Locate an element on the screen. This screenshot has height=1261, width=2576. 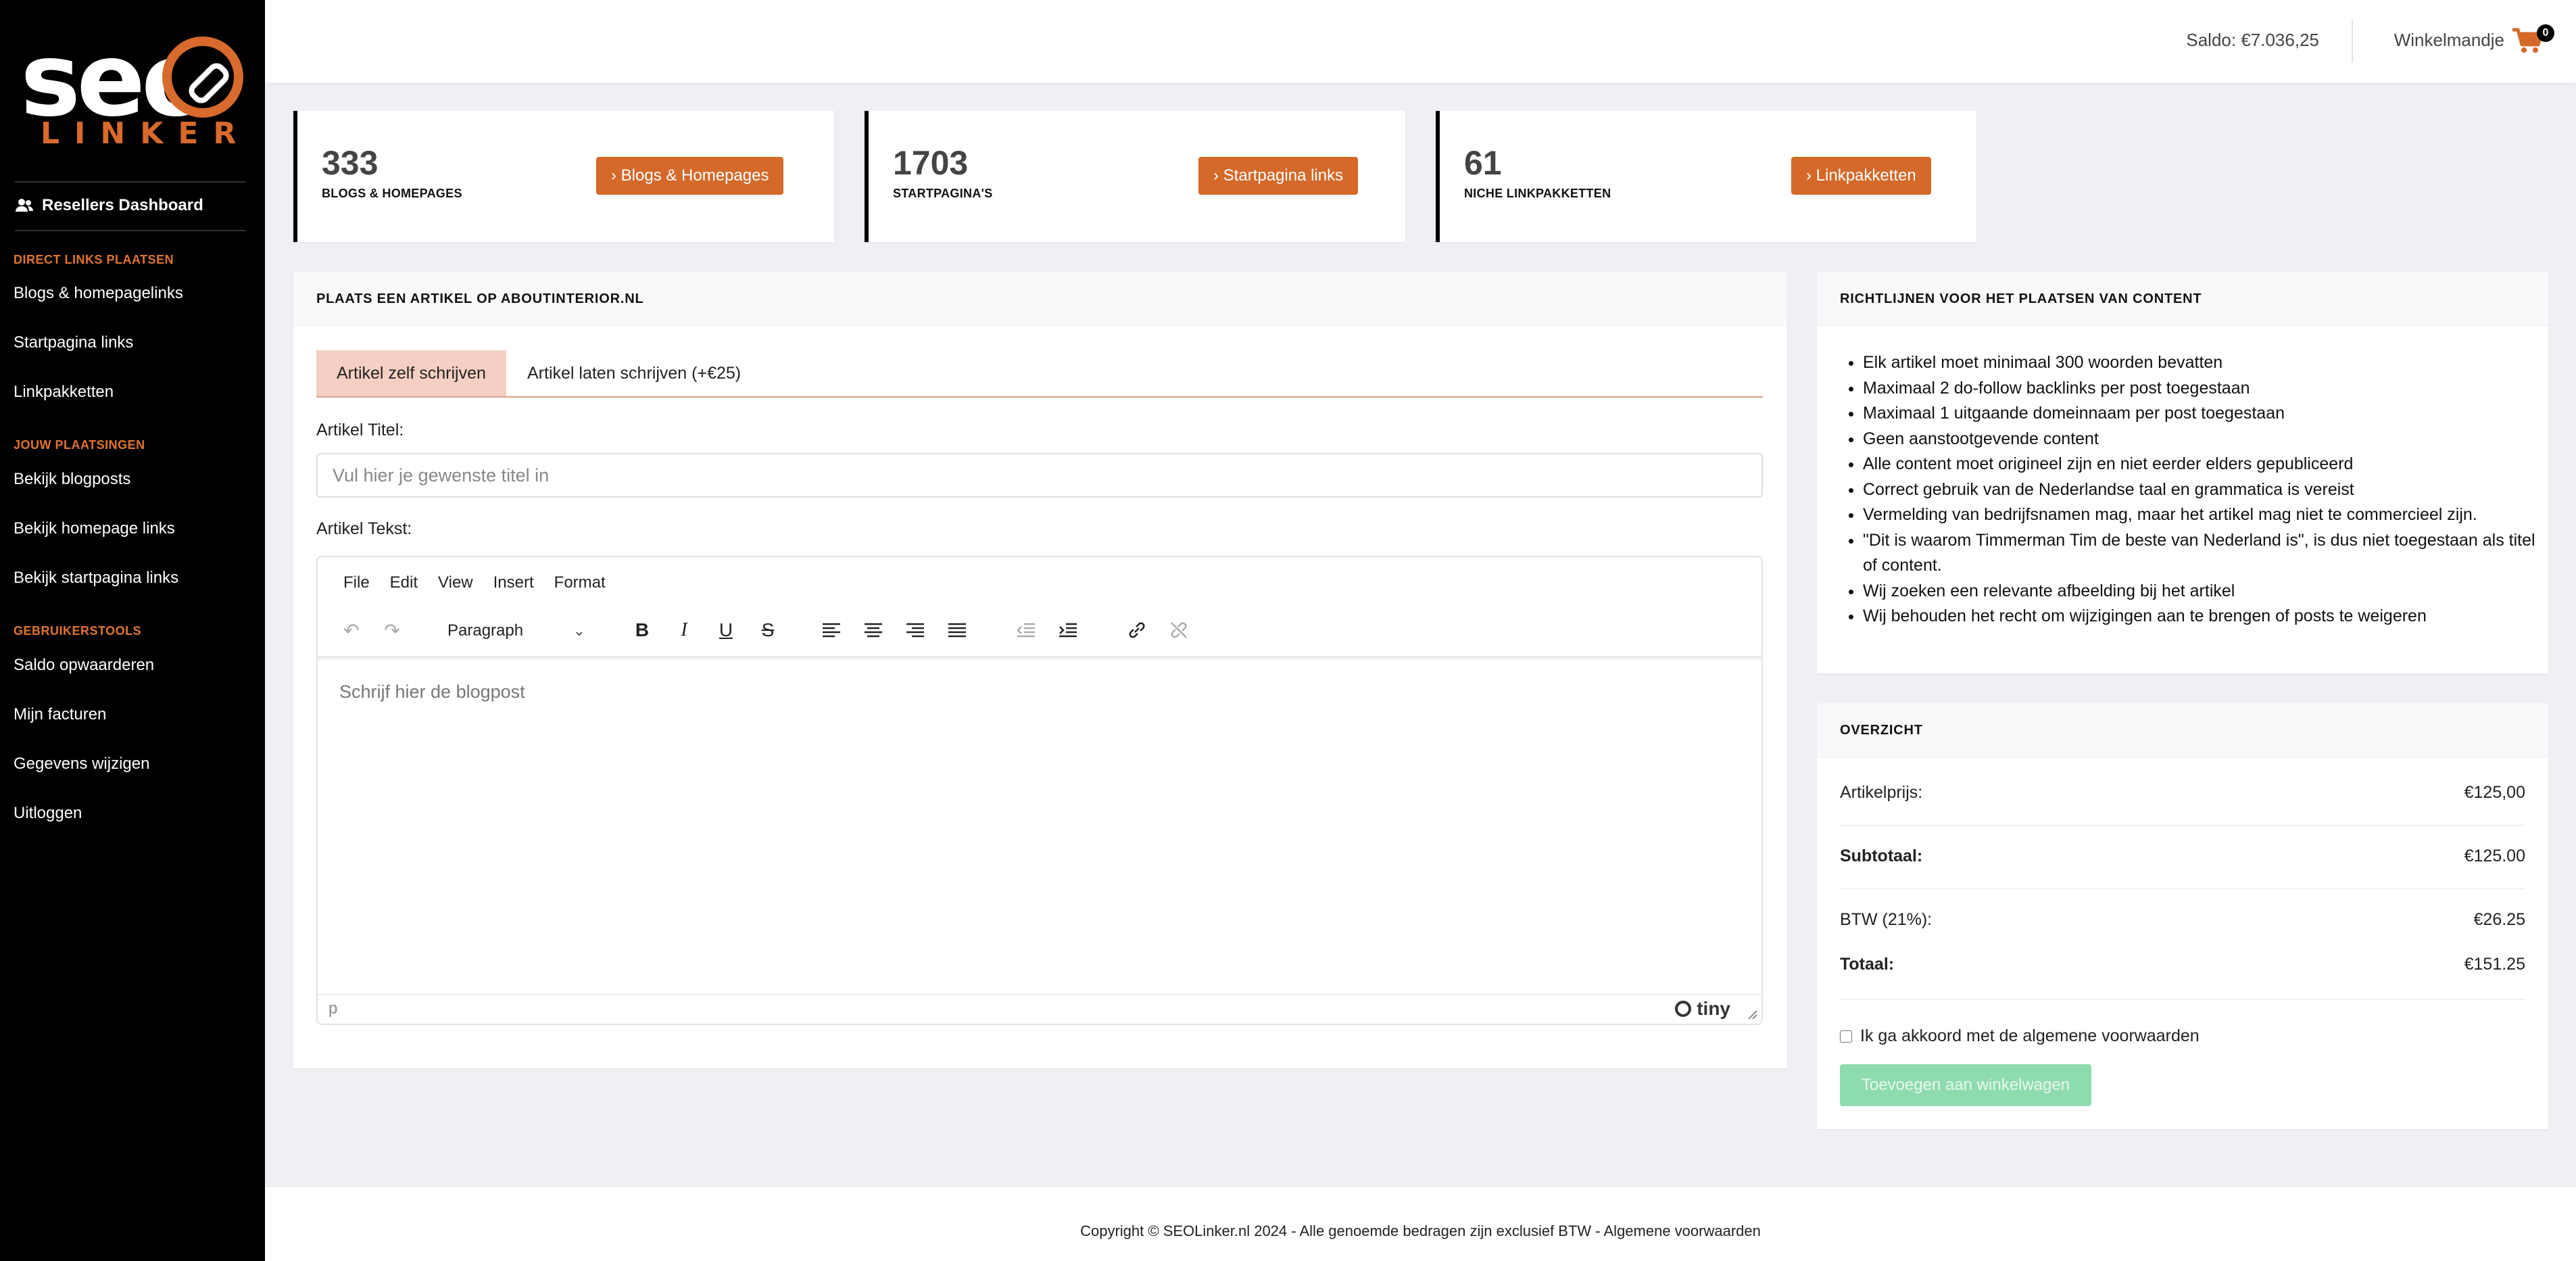
tiny-logo: tiny is located at coordinates (1702, 1009).